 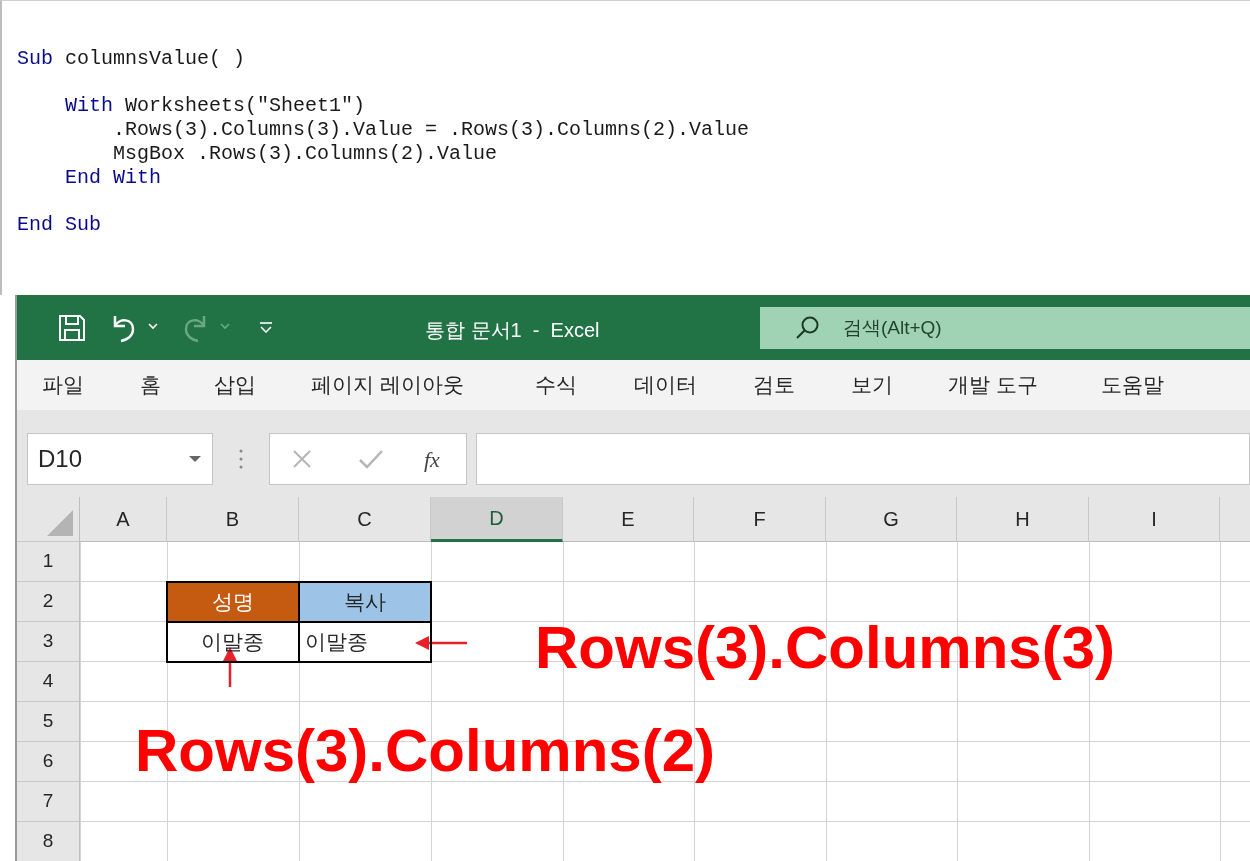 What do you see at coordinates (48, 802) in the screenshot?
I see `row-header: 7` at bounding box center [48, 802].